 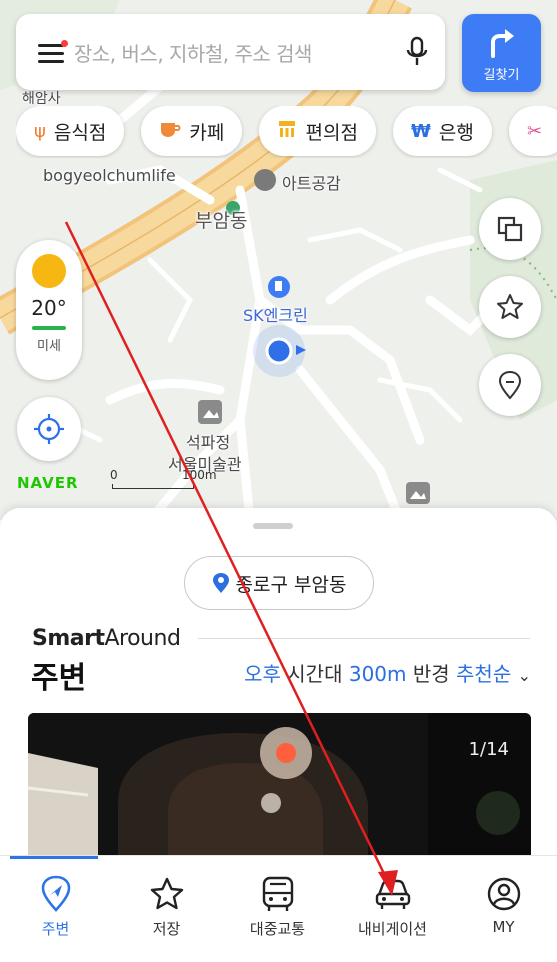 I want to click on fork-knife-icon: ψ, so click(x=40, y=131).